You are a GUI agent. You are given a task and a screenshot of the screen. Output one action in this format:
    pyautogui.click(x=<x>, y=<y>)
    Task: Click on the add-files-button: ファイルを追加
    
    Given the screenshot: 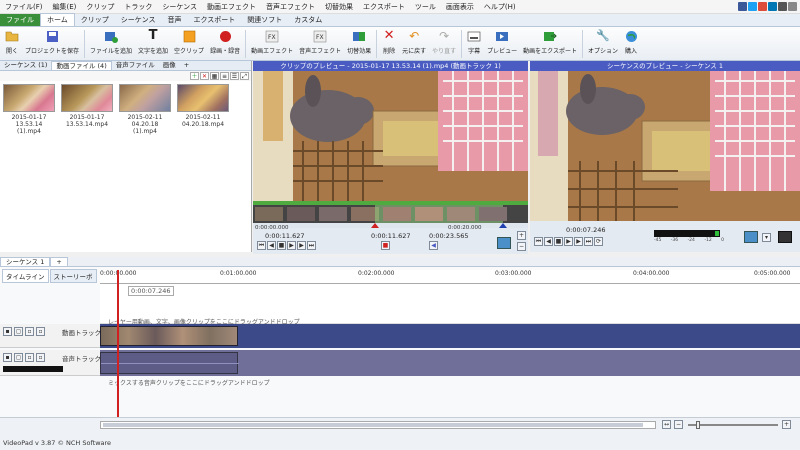 What is the action you would take?
    pyautogui.click(x=111, y=43)
    